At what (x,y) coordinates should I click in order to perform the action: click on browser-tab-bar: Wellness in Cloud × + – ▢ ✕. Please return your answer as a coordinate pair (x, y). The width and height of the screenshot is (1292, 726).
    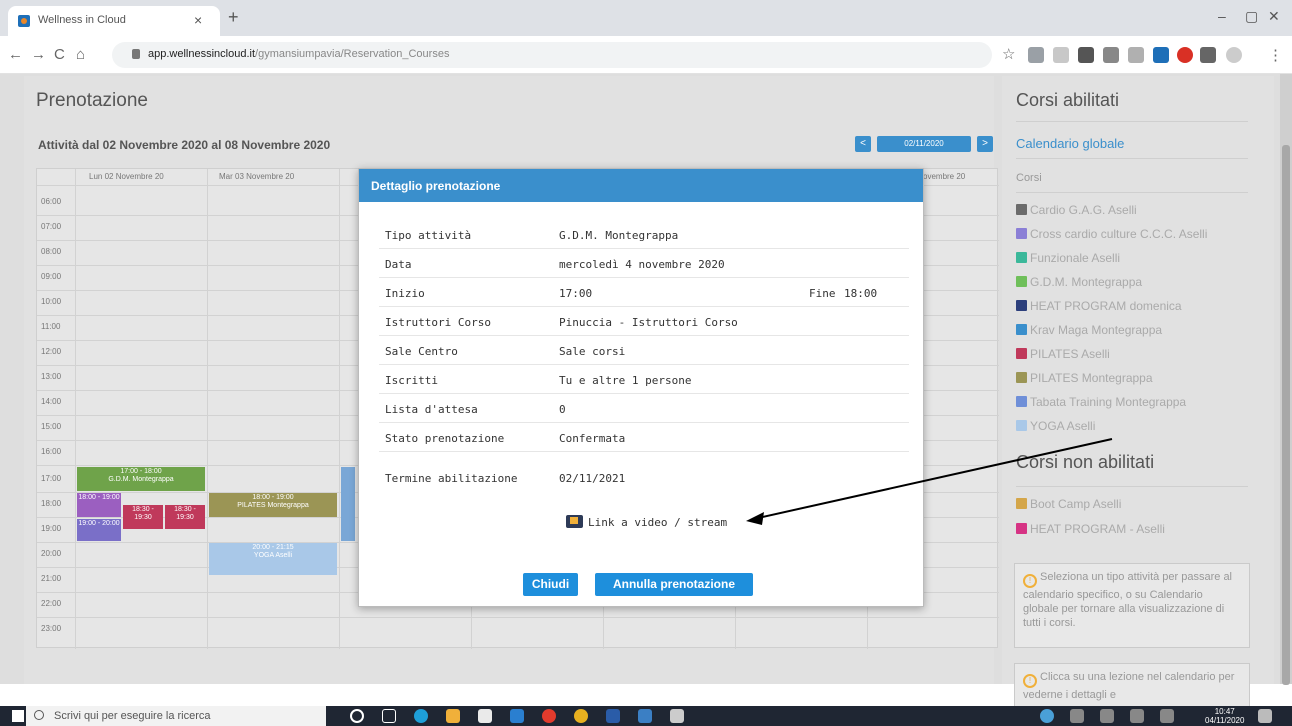
    Looking at the image, I should click on (646, 18).